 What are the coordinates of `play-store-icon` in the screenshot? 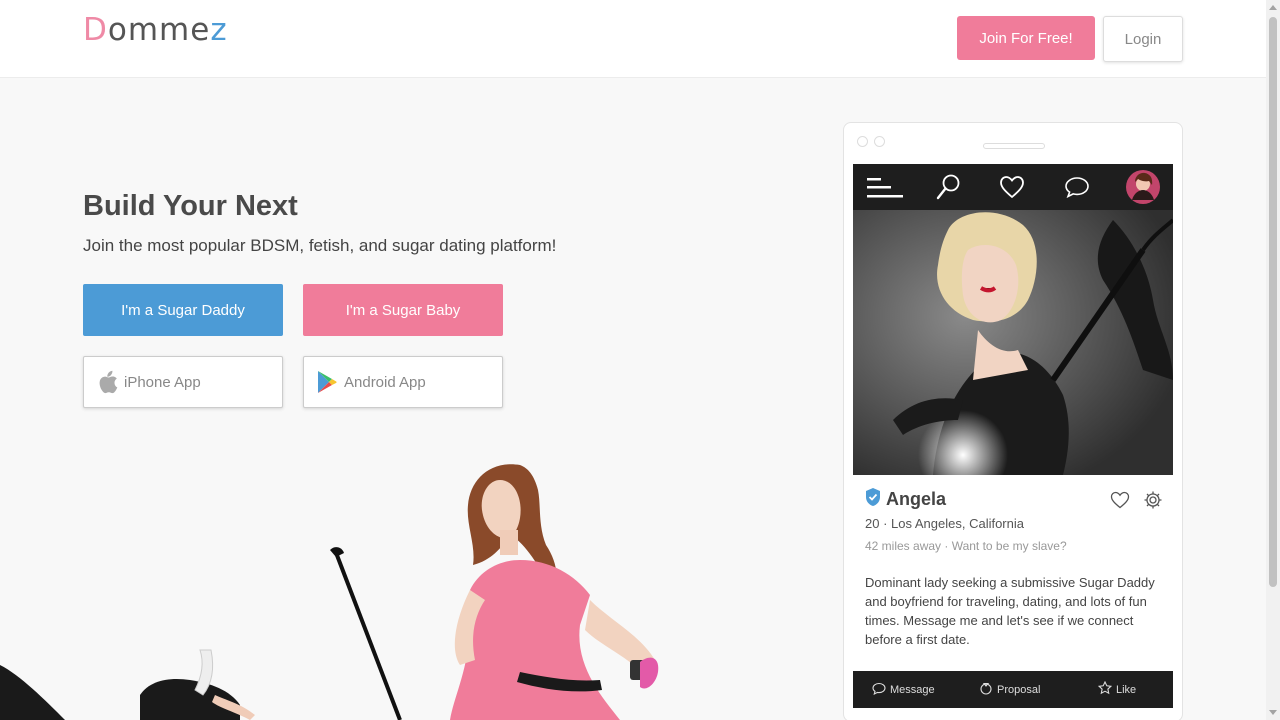 It's located at (327, 384).